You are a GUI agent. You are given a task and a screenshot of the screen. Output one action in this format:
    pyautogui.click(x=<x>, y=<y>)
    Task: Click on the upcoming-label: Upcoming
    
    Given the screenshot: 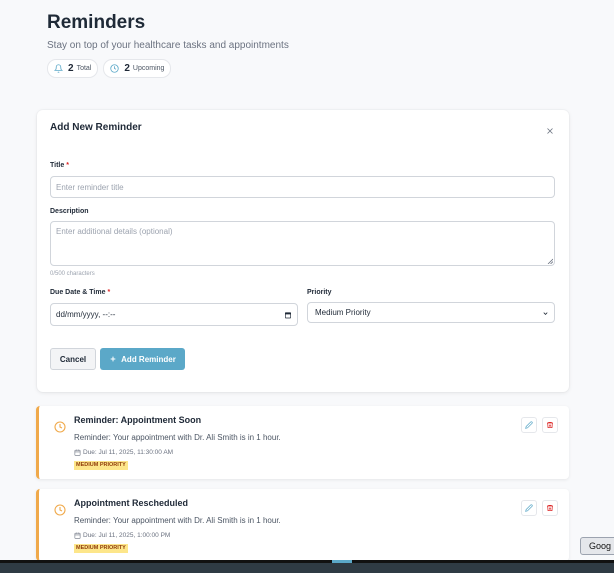 What is the action you would take?
    pyautogui.click(x=148, y=68)
    